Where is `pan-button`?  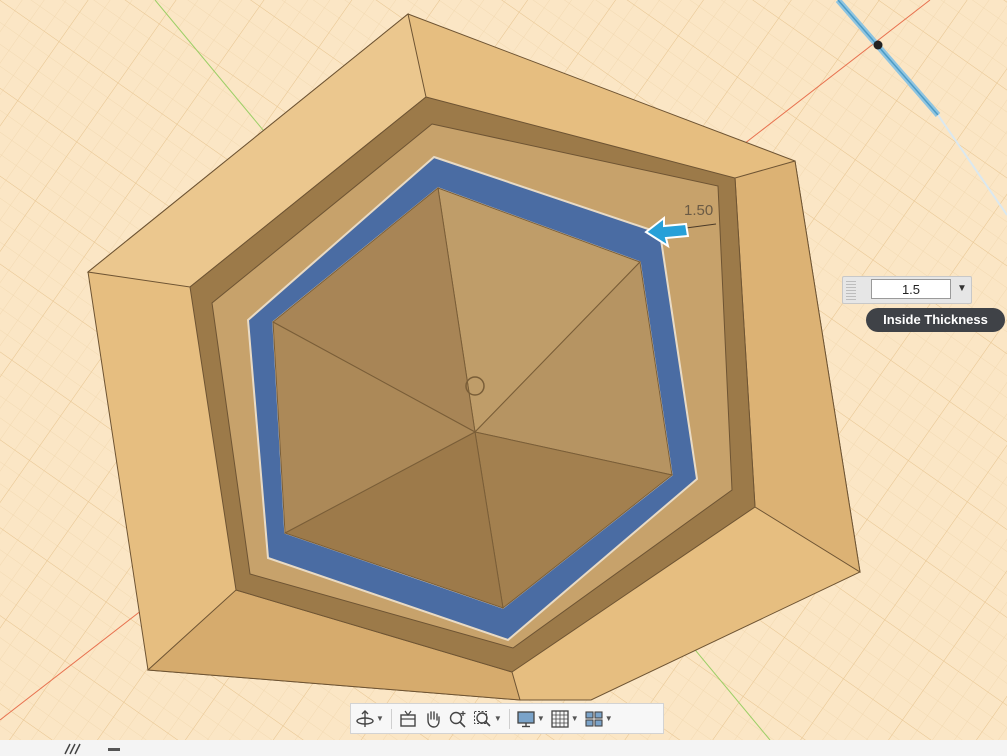
pan-button is located at coordinates (433, 719).